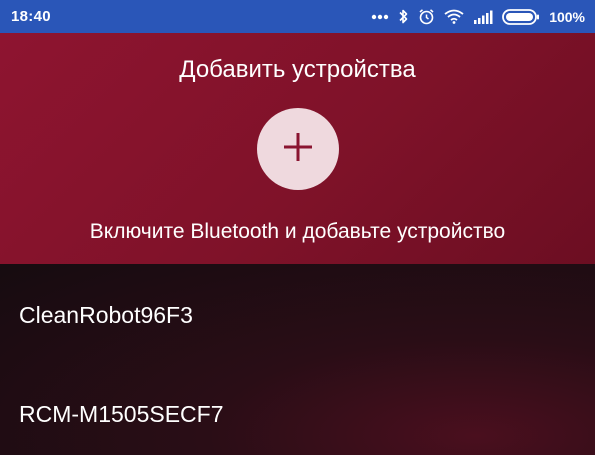  Describe the element at coordinates (121, 413) in the screenshot. I see `device-name: RCM-M1505SECF7` at that location.